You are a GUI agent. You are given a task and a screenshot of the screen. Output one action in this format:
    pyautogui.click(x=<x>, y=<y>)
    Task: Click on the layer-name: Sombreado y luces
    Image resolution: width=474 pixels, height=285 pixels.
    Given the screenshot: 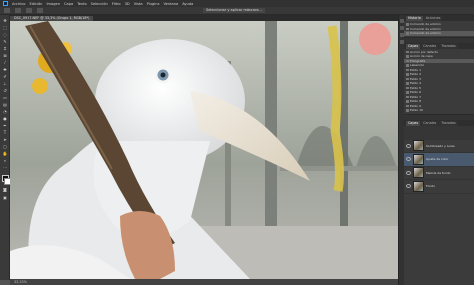 What is the action you would take?
    pyautogui.click(x=440, y=145)
    